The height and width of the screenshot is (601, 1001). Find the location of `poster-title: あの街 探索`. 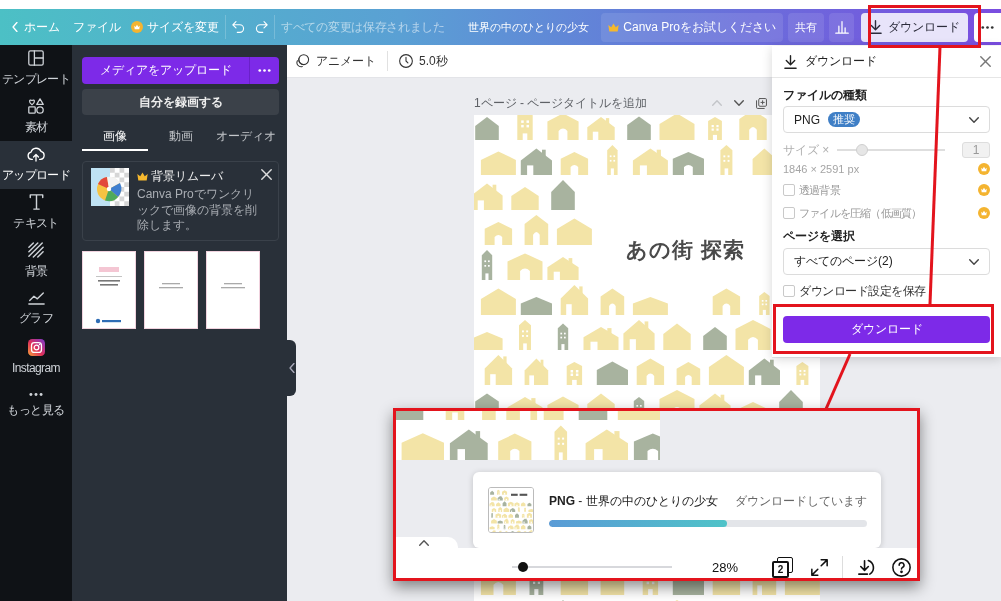

poster-title: あの街 探索 is located at coordinates (685, 250).